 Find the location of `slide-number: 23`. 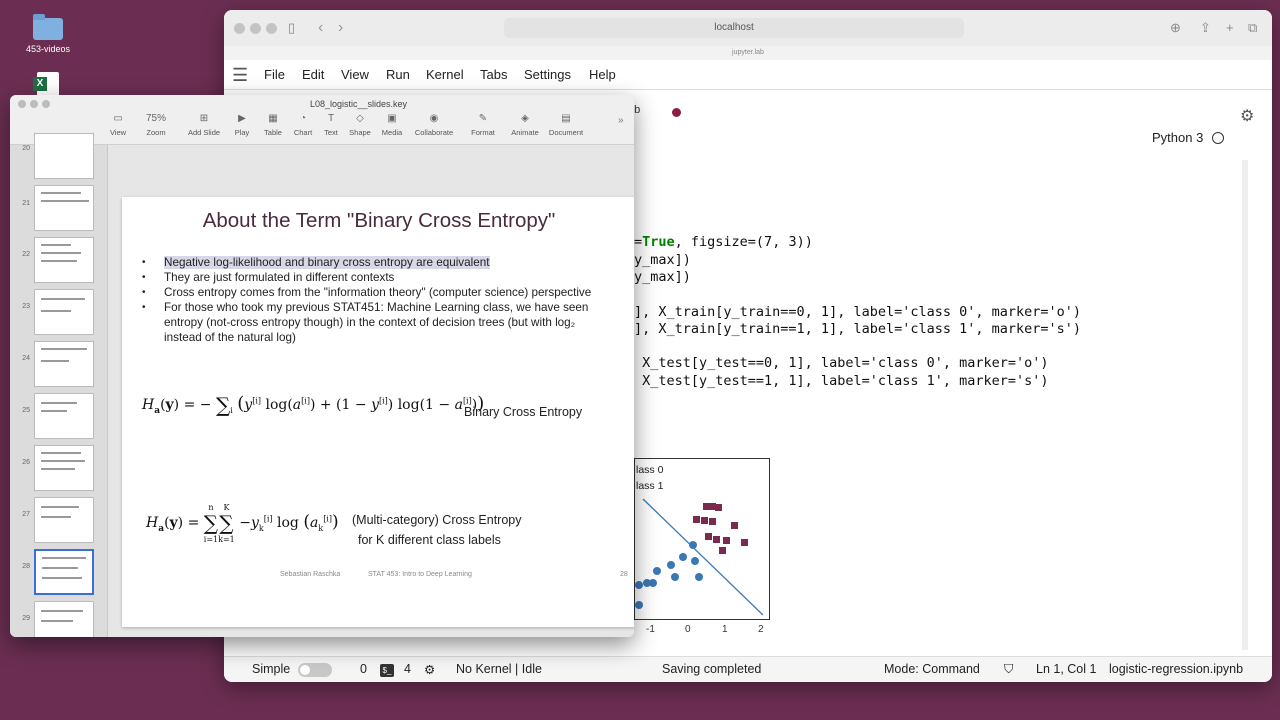

slide-number: 23 is located at coordinates (26, 306).